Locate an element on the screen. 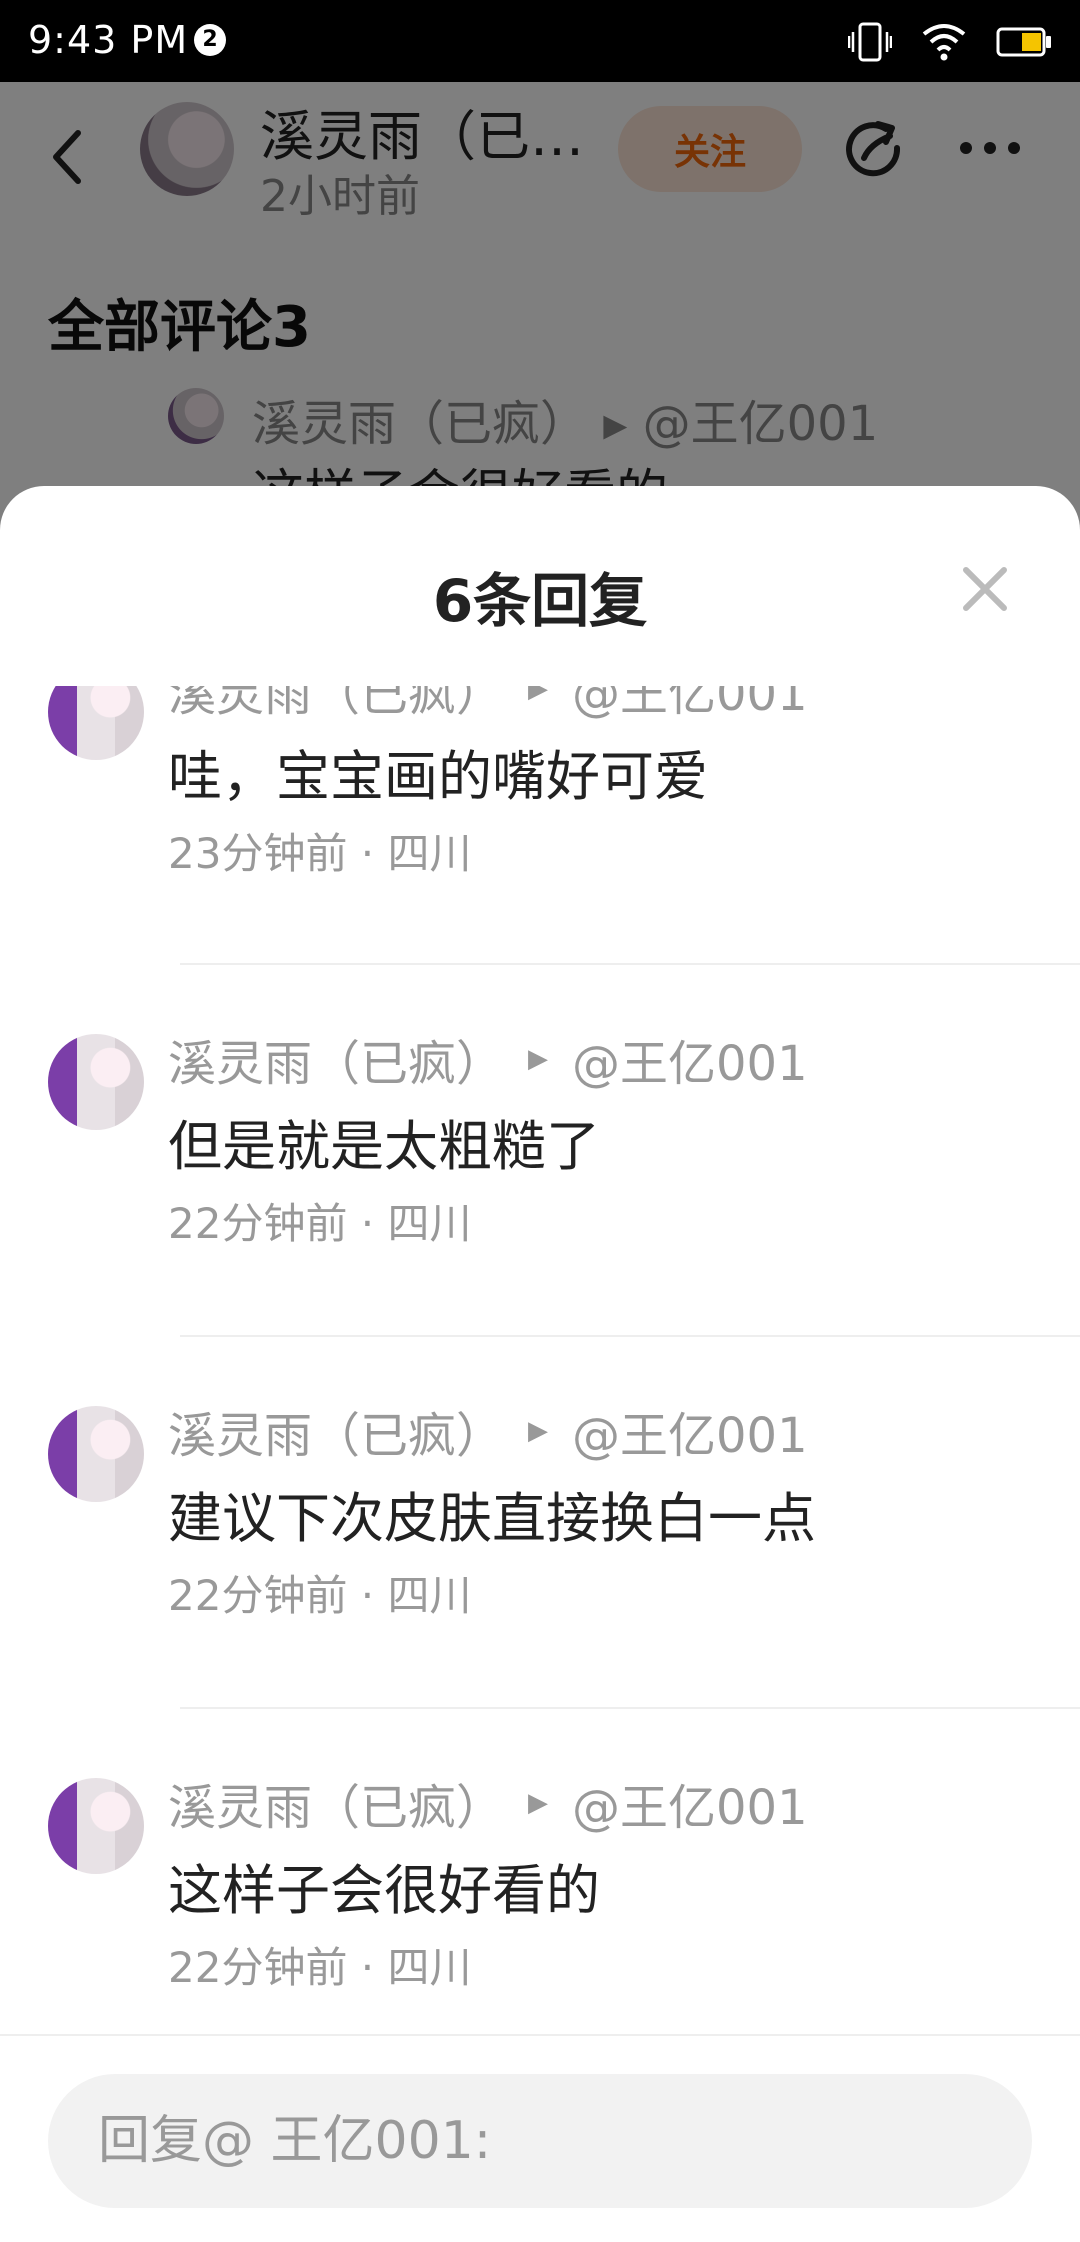 The height and width of the screenshot is (2242, 1080). status-icons is located at coordinates (950, 42).